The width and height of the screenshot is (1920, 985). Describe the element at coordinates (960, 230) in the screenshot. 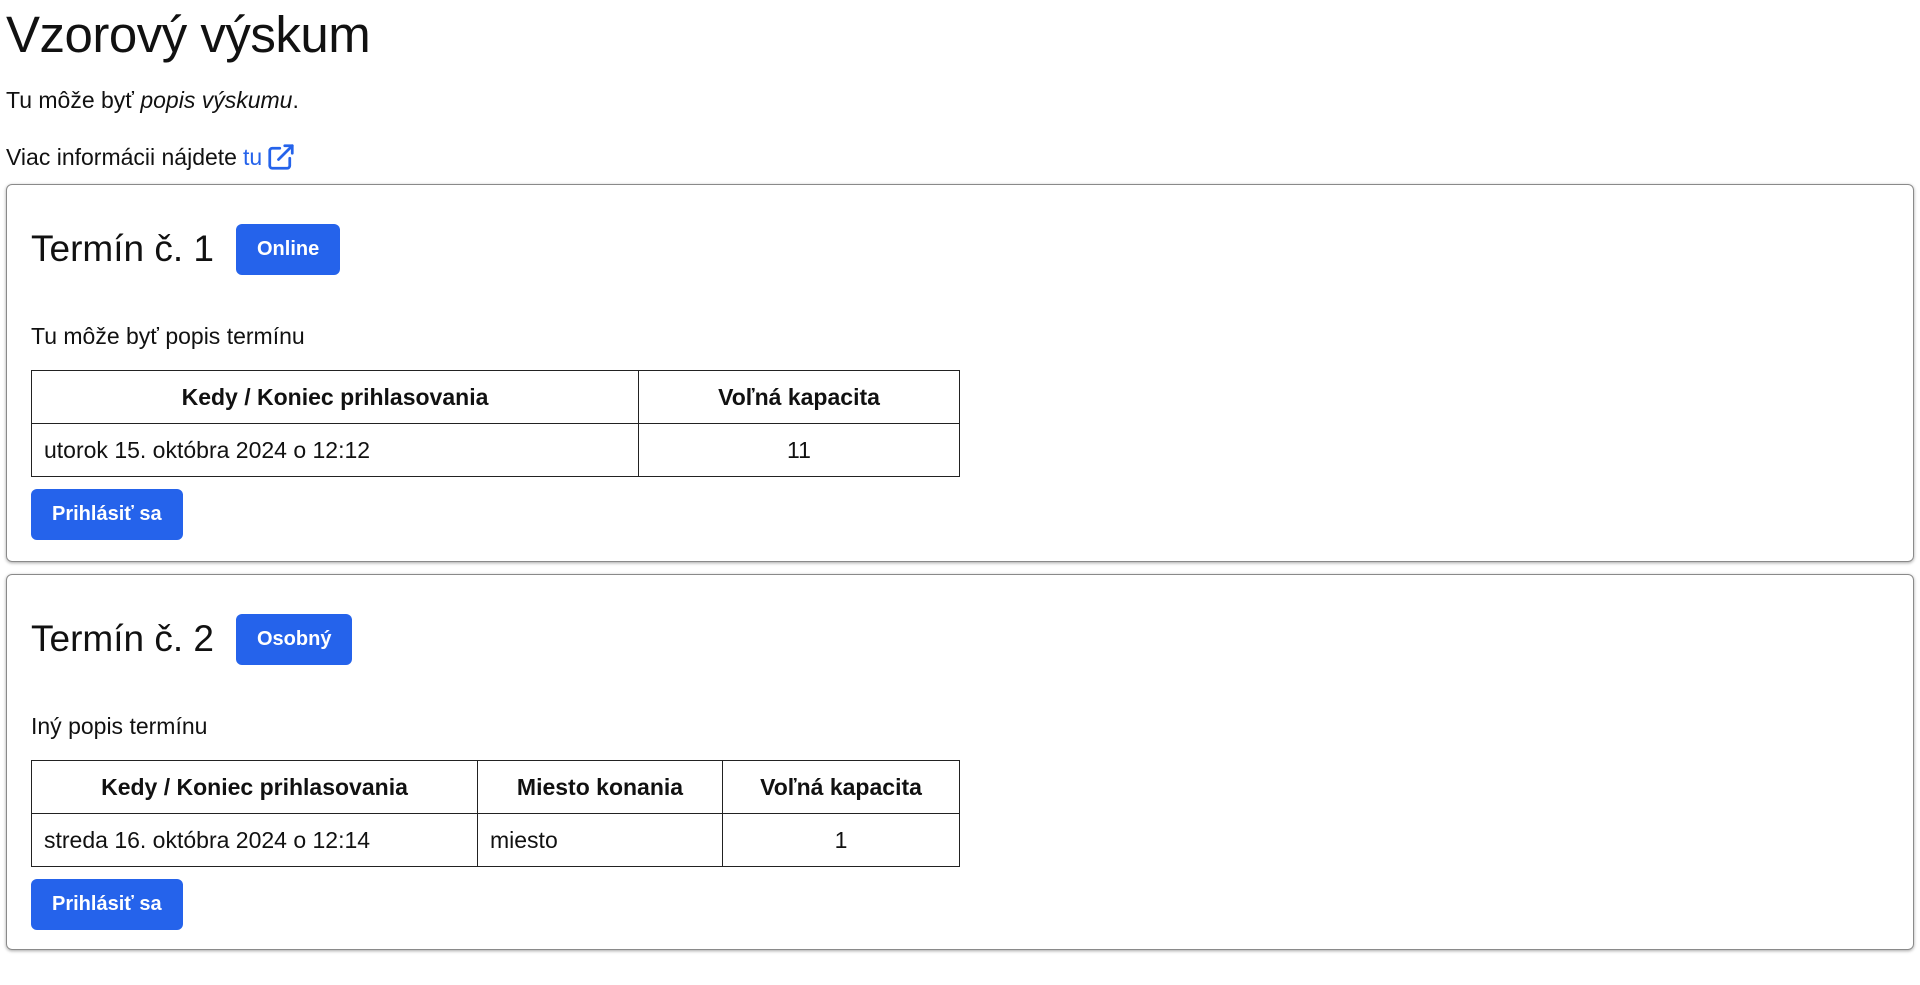

I see `slot-header-1: Termín č. 1 Online` at that location.